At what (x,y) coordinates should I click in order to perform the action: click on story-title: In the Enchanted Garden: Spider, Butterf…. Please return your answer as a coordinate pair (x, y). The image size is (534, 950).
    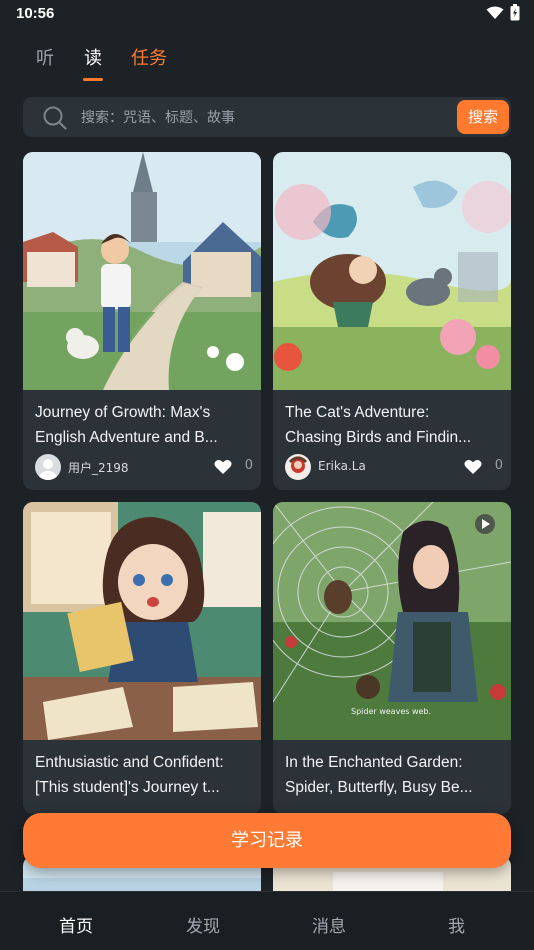
    Looking at the image, I should click on (379, 775).